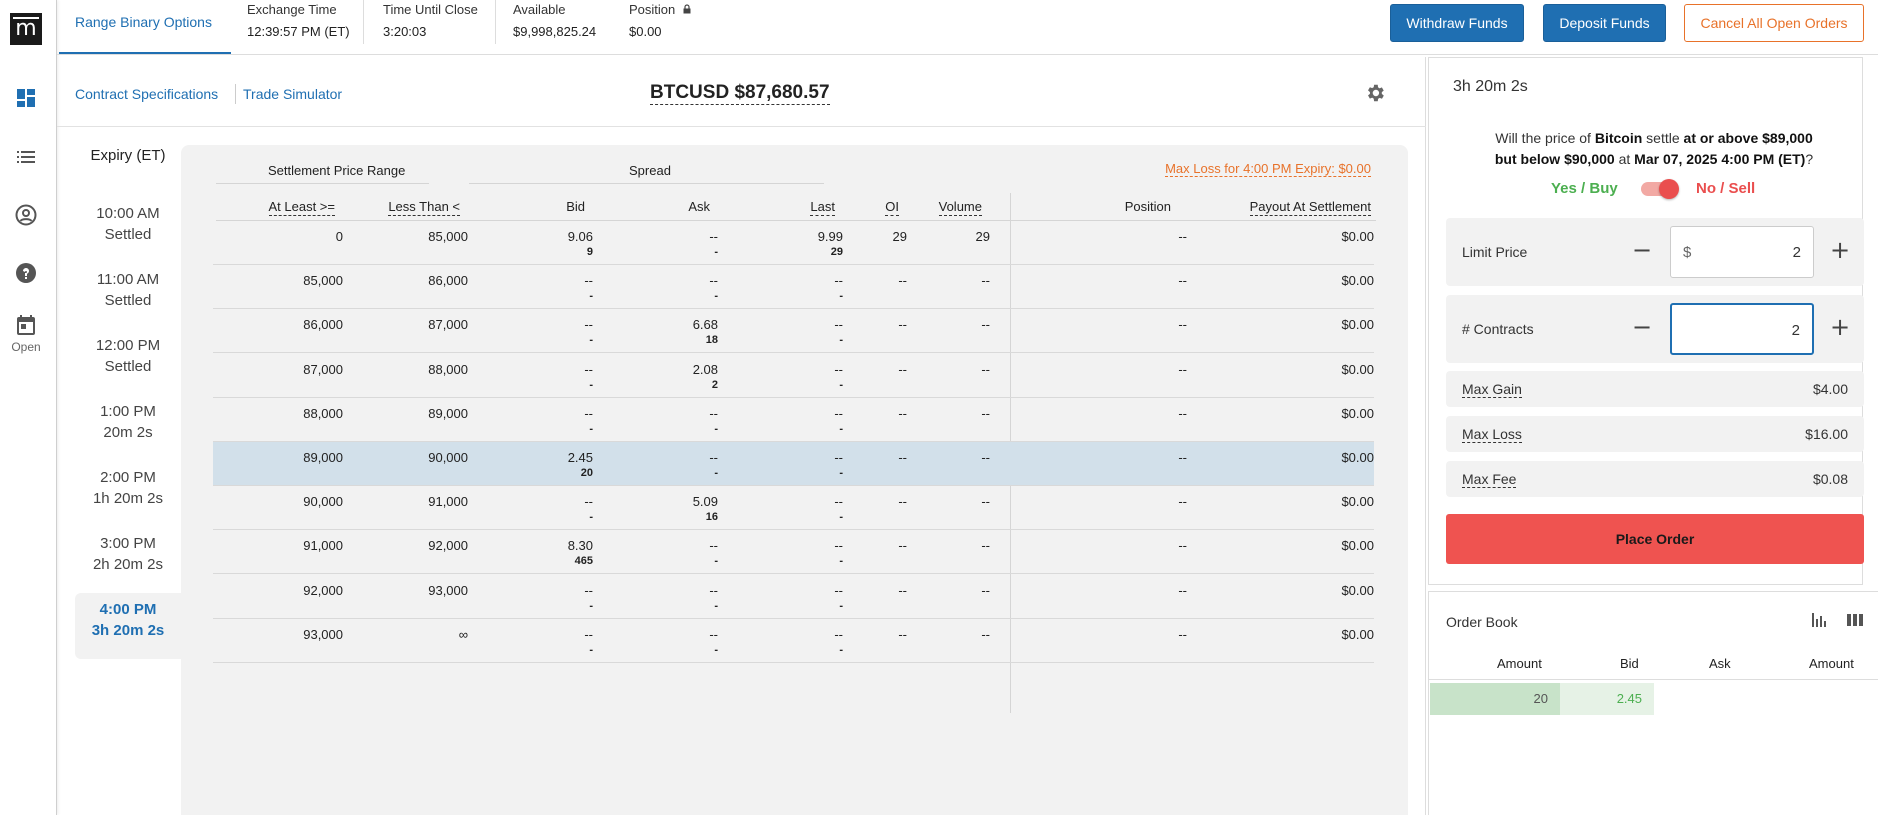 Image resolution: width=1878 pixels, height=815 pixels. Describe the element at coordinates (1642, 327) in the screenshot. I see `decrement-contracts-button: −` at that location.